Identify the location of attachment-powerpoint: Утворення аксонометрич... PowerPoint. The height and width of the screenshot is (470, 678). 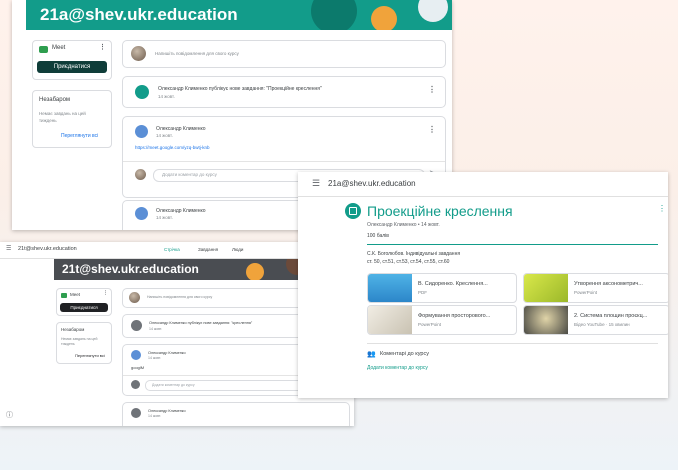
(595, 288).